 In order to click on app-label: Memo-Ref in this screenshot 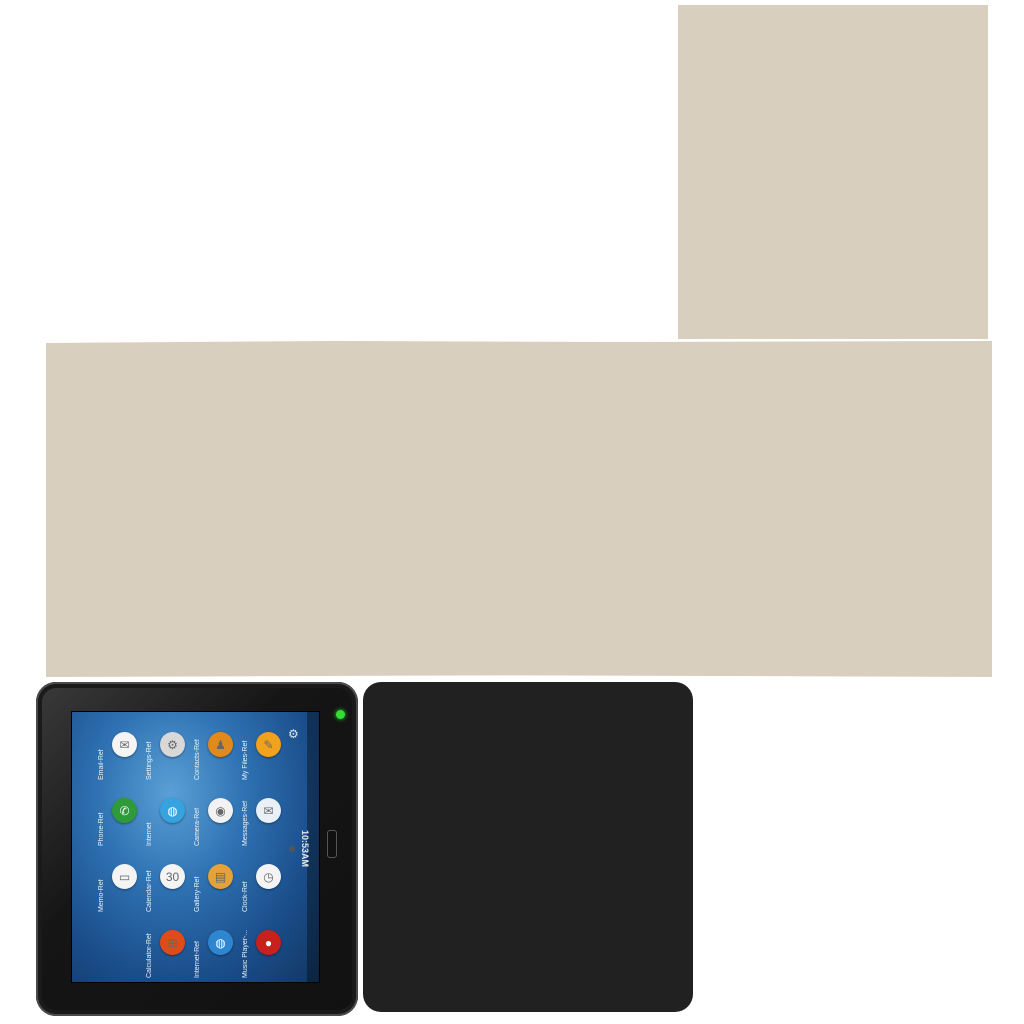, I will do `click(101, 895)`.